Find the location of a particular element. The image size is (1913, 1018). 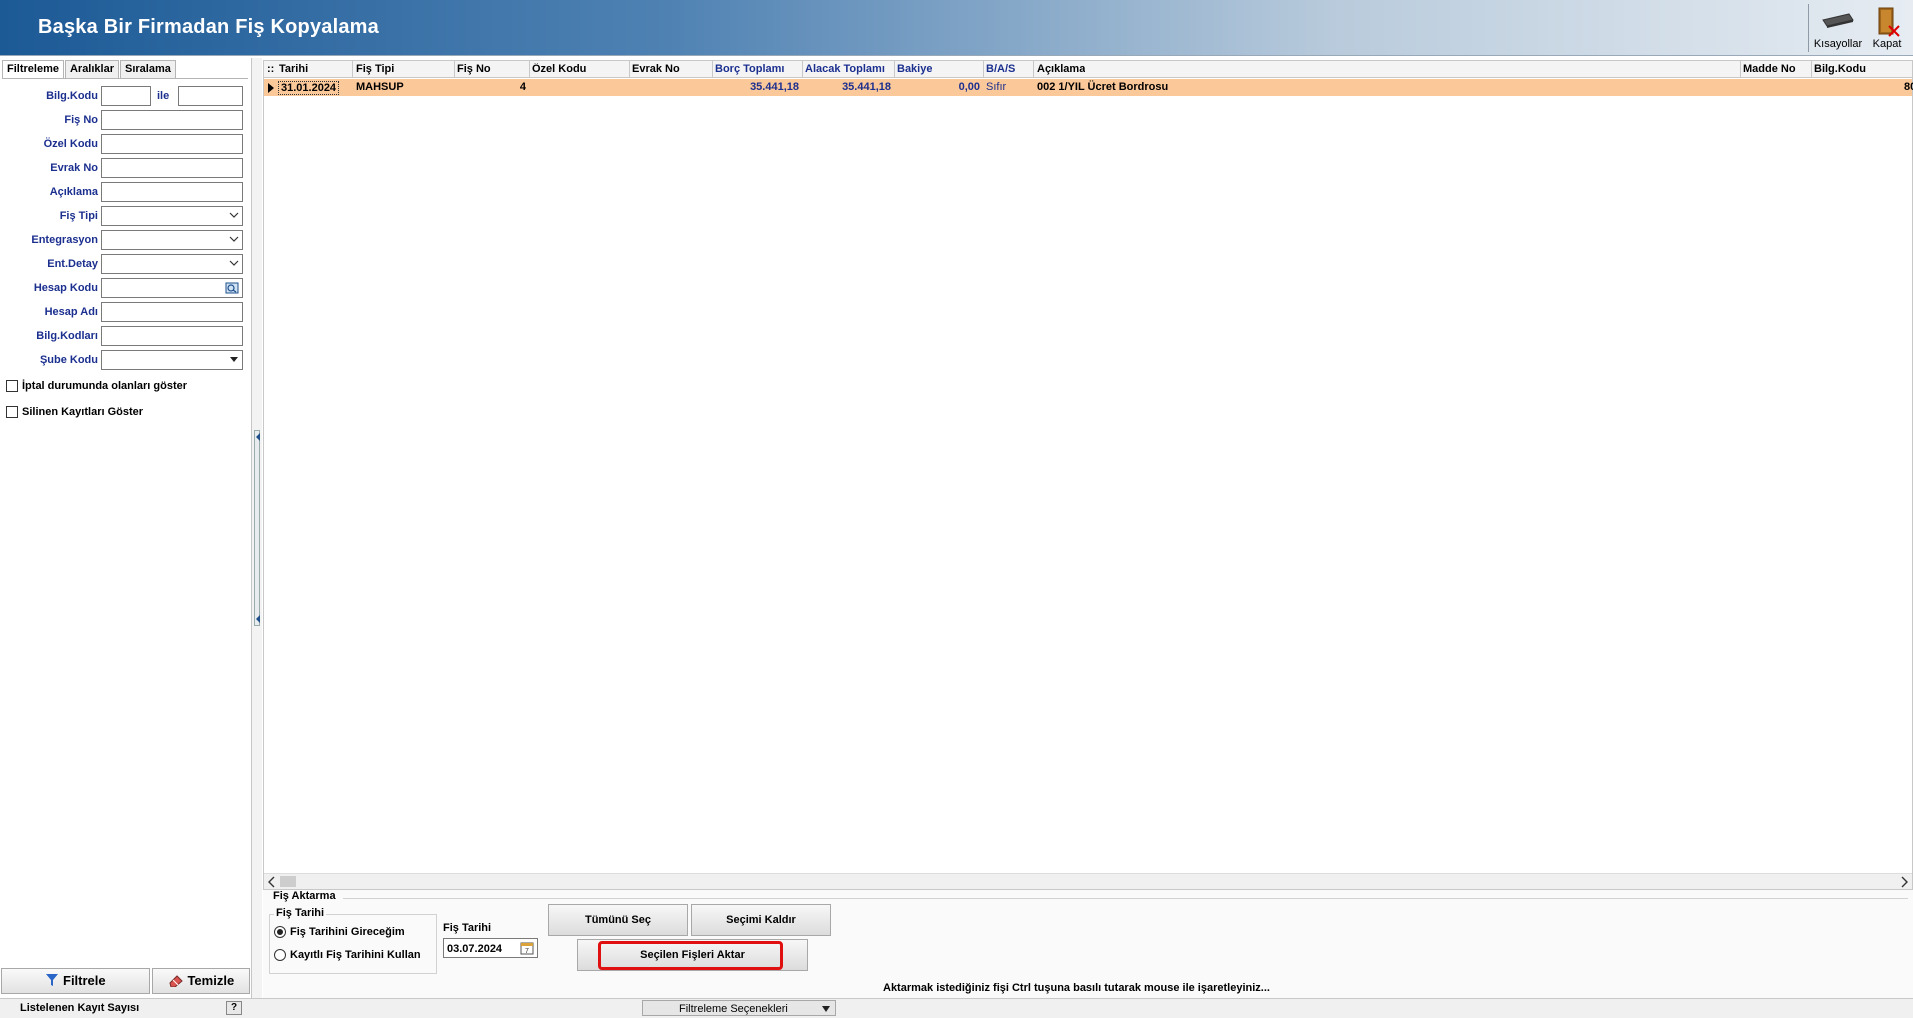

bilg-kodlari-input is located at coordinates (172, 336).